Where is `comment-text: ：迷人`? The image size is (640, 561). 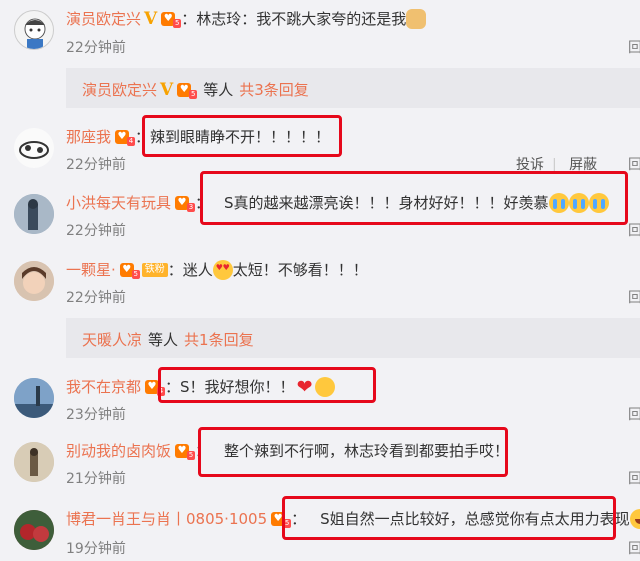 comment-text: ：迷人 is located at coordinates (190, 270).